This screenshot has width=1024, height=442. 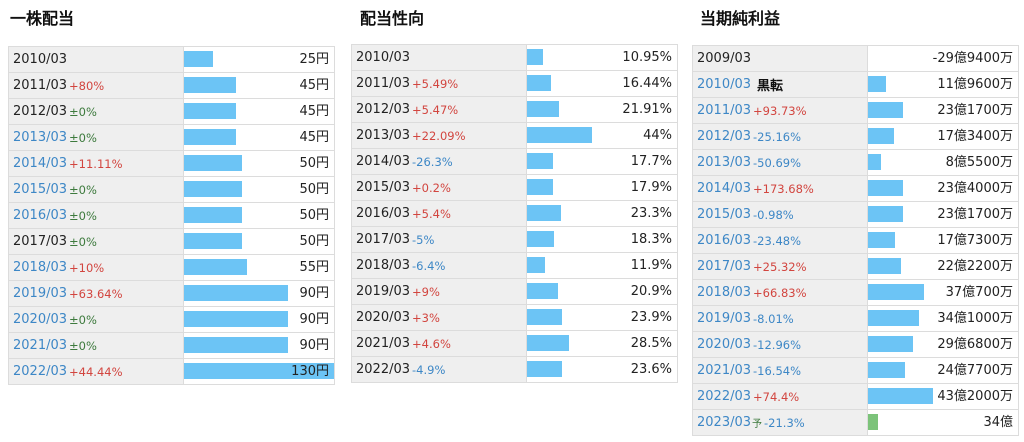 I want to click on value-cell: 23.3%, so click(x=602, y=213).